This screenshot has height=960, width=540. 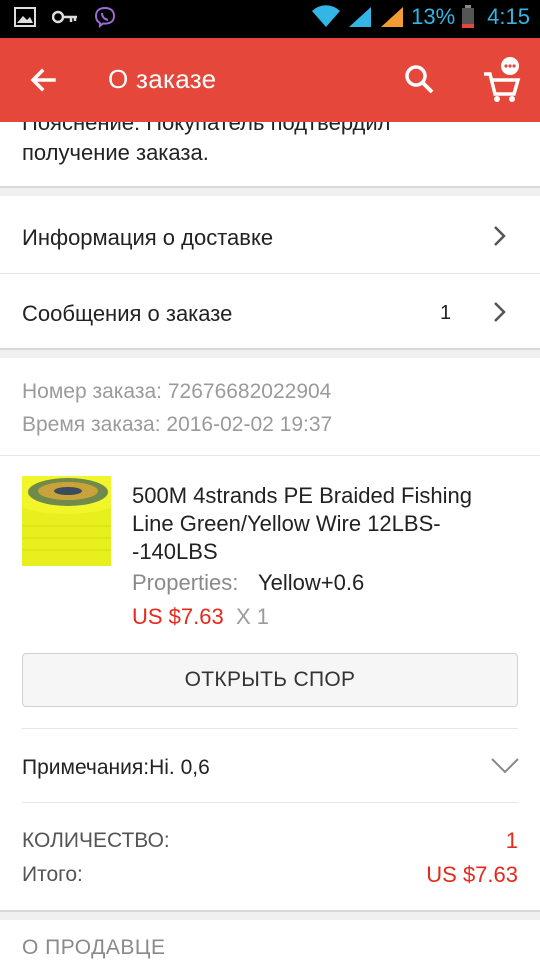 What do you see at coordinates (468, 16) in the screenshot?
I see `battery-icon` at bounding box center [468, 16].